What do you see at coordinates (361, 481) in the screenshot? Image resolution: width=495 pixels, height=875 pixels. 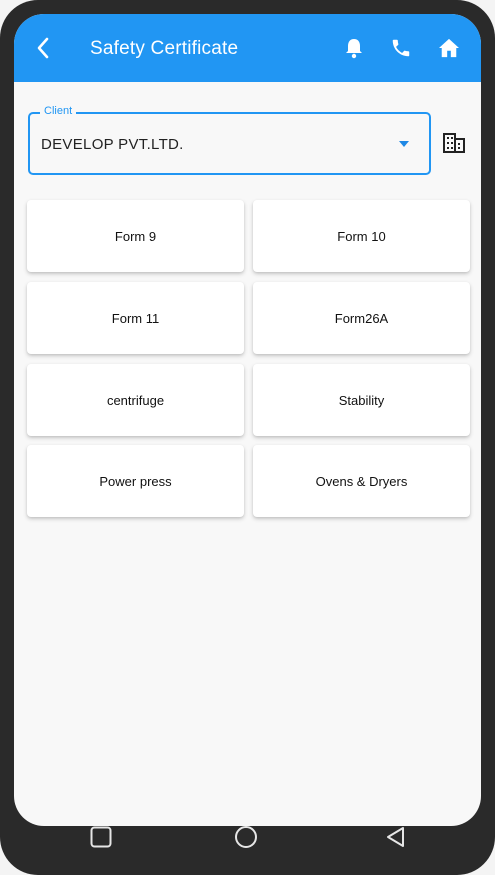 I see `ovens-dryers-card: Ovens & Dryers` at bounding box center [361, 481].